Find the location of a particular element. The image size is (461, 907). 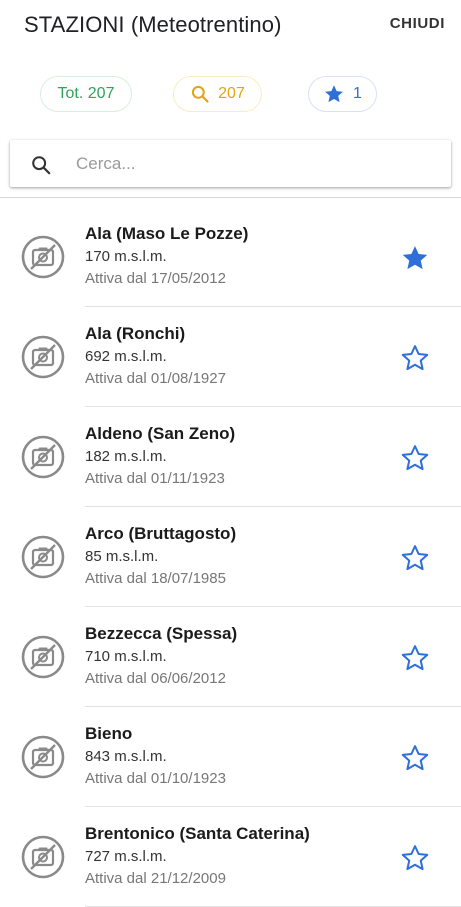

search-results-count: 207 is located at coordinates (231, 93).